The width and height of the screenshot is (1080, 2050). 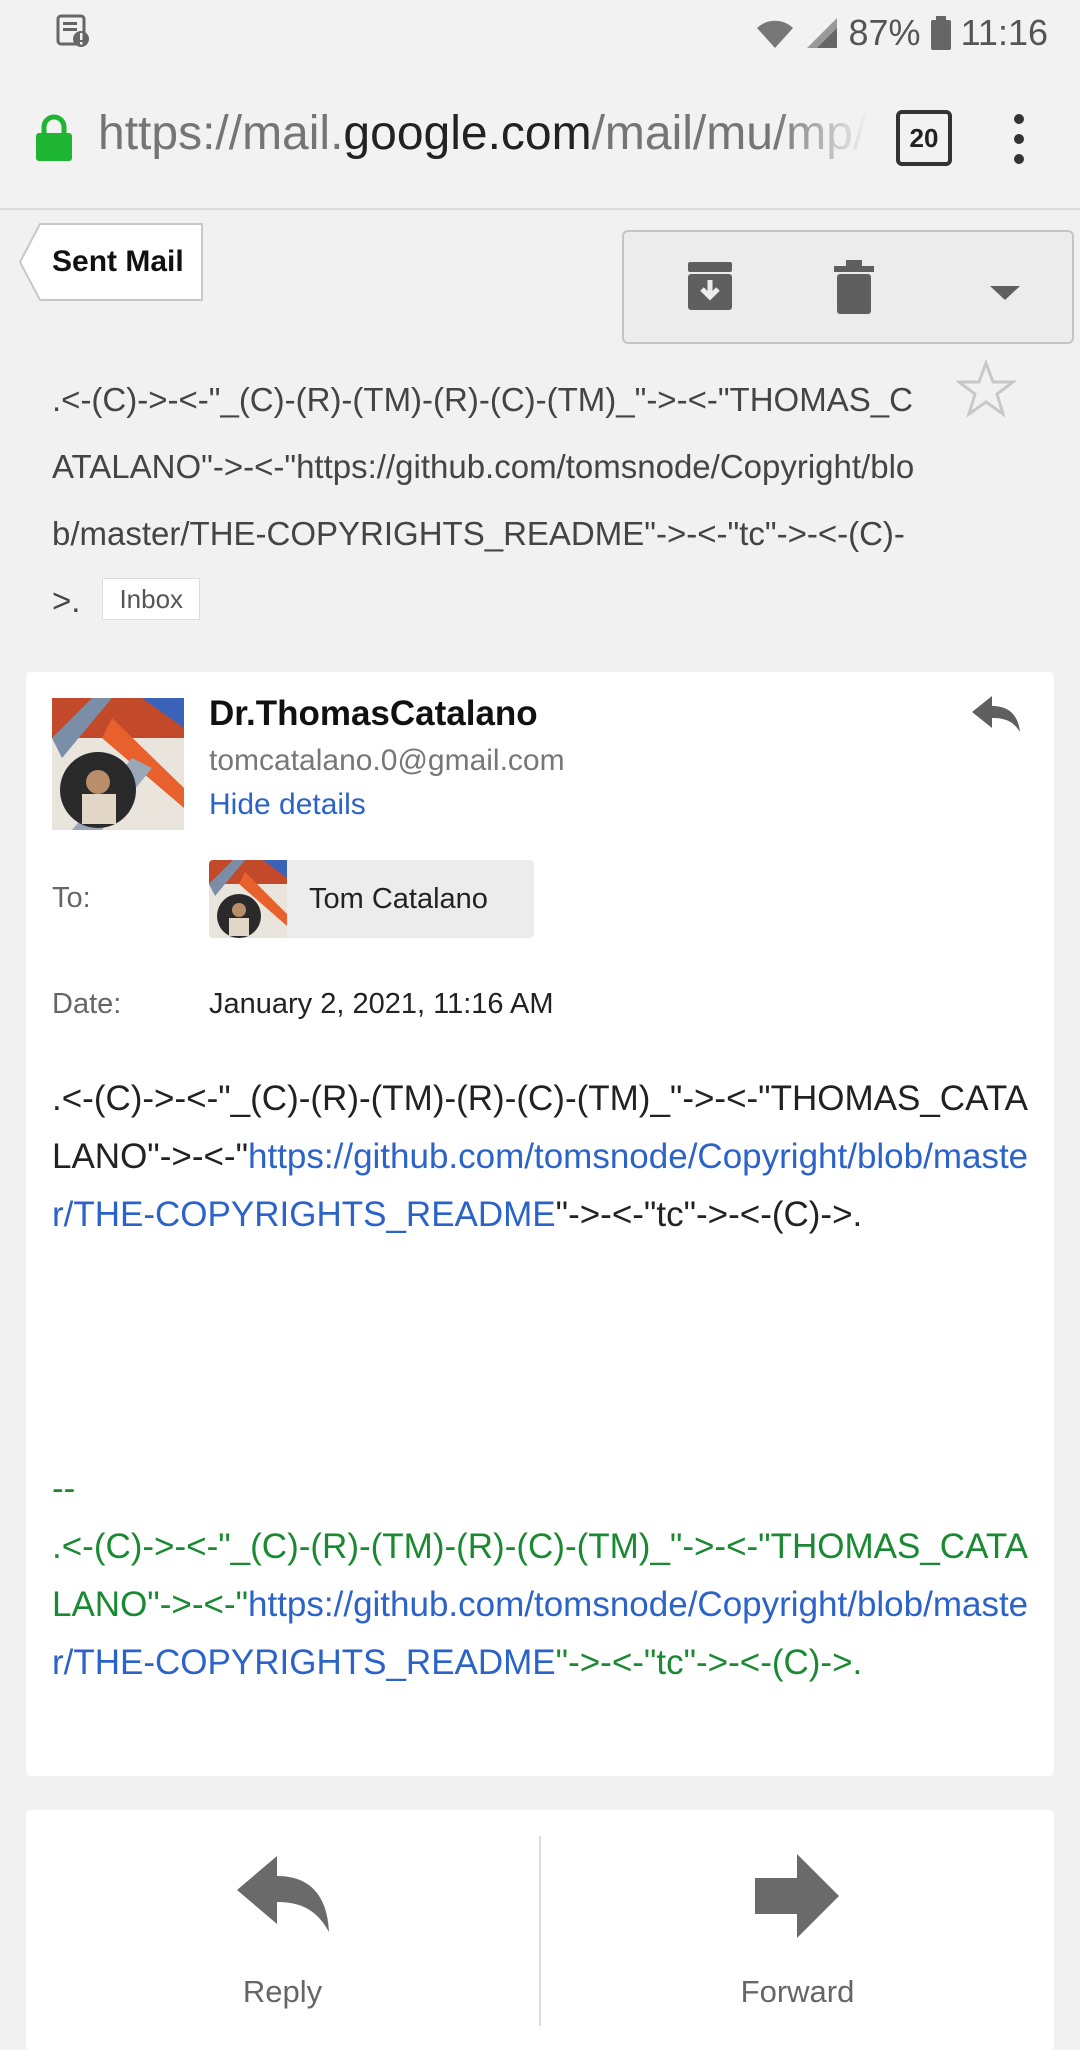 I want to click on date-label: Date:, so click(x=87, y=1004).